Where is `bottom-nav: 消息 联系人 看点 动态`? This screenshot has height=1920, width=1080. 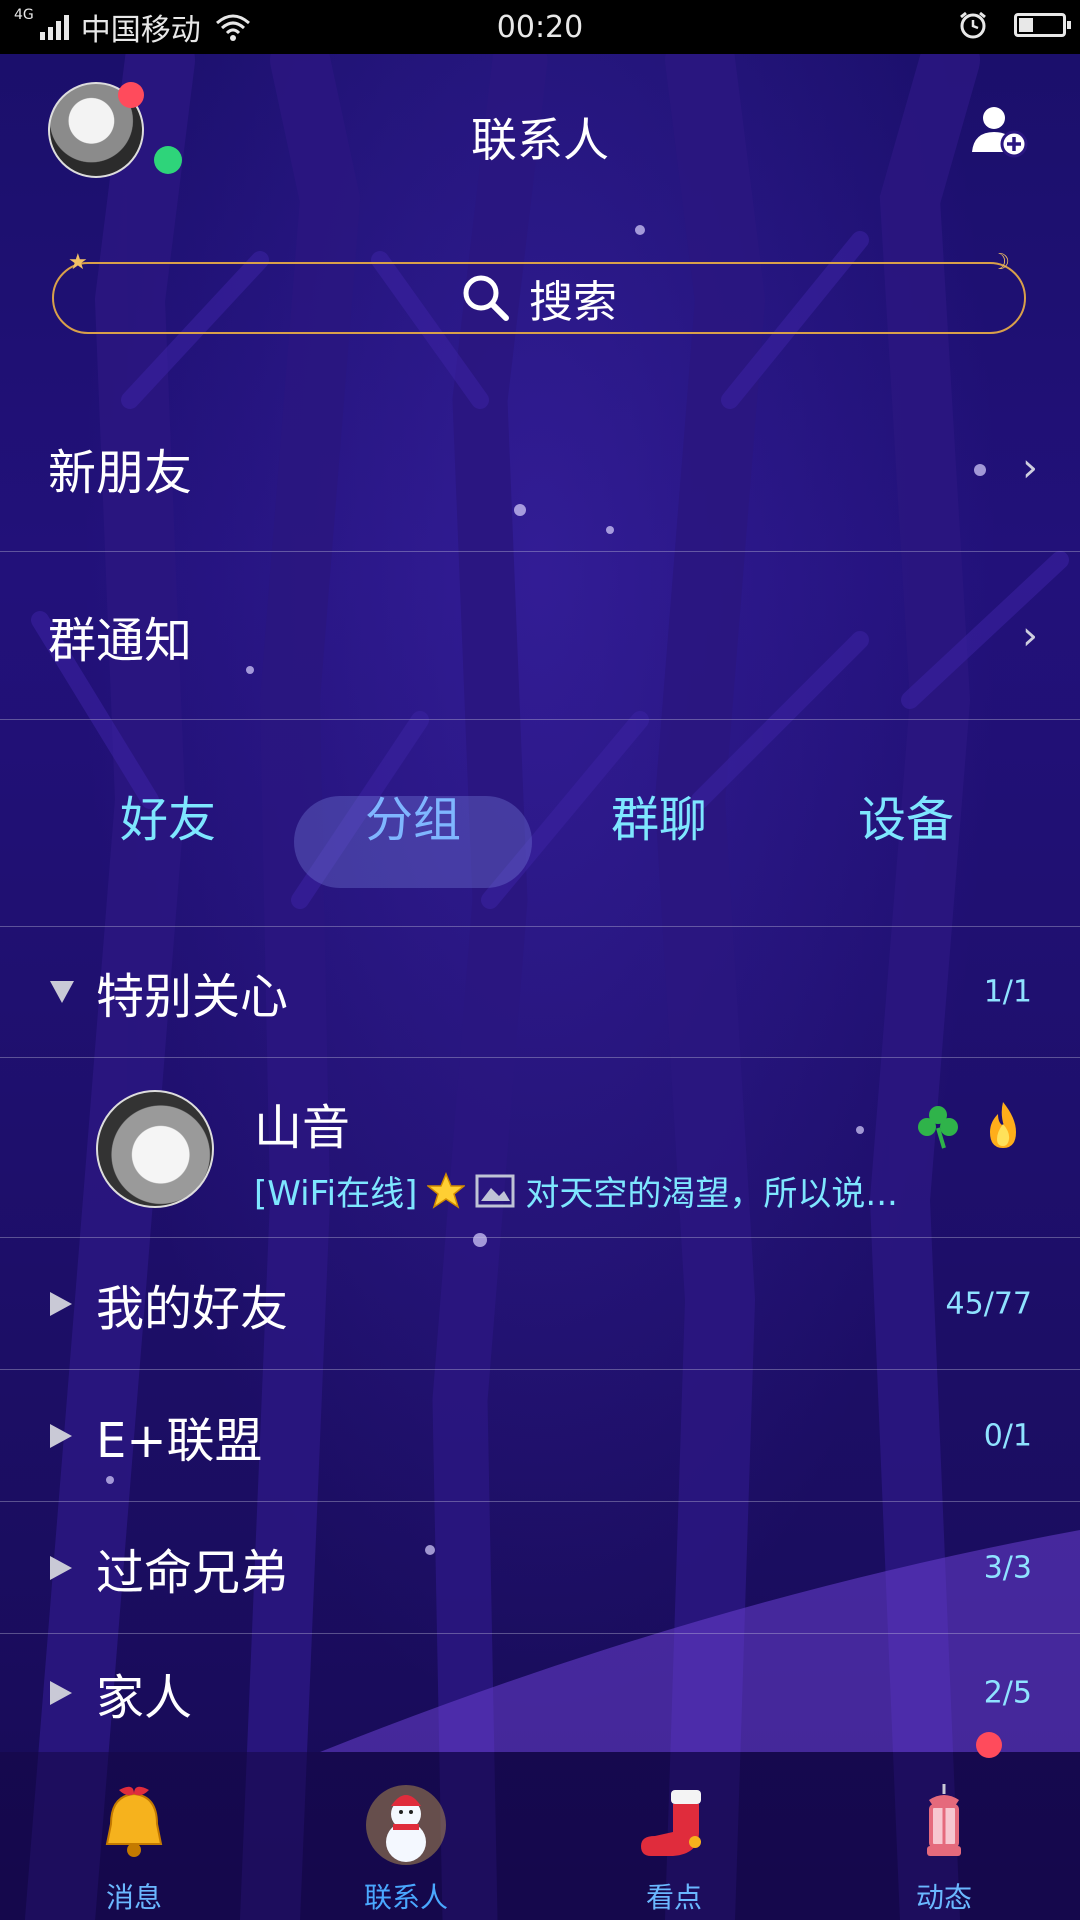
bottom-nav: 消息 联系人 看点 动态 is located at coordinates (540, 1826).